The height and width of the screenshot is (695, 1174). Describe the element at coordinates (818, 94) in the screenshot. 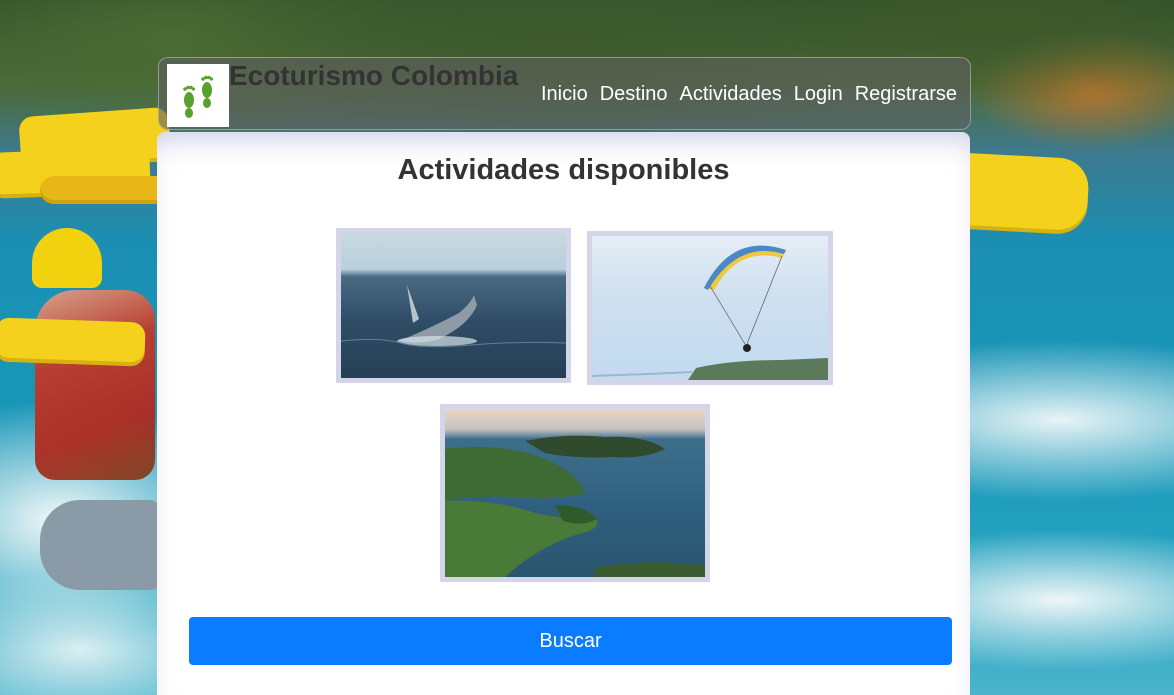

I see `nav-link-login: Login` at that location.